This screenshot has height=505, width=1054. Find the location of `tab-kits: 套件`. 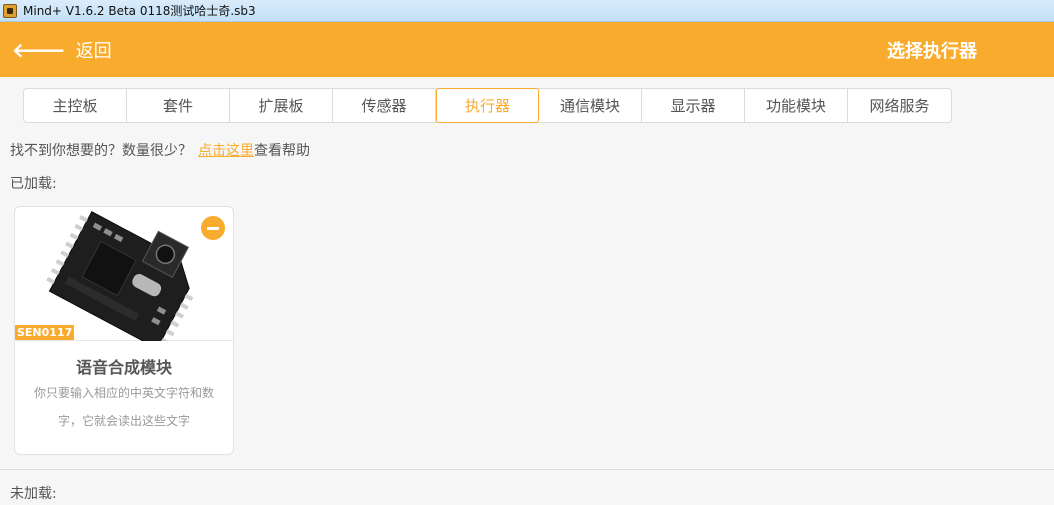

tab-kits: 套件 is located at coordinates (178, 105).